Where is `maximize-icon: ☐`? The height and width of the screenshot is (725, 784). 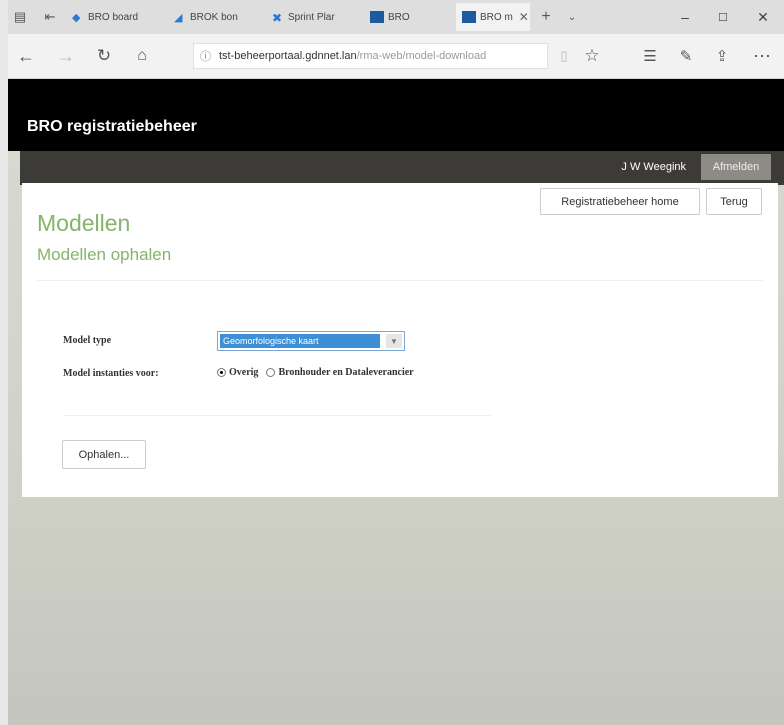 maximize-icon: ☐ is located at coordinates (723, 17).